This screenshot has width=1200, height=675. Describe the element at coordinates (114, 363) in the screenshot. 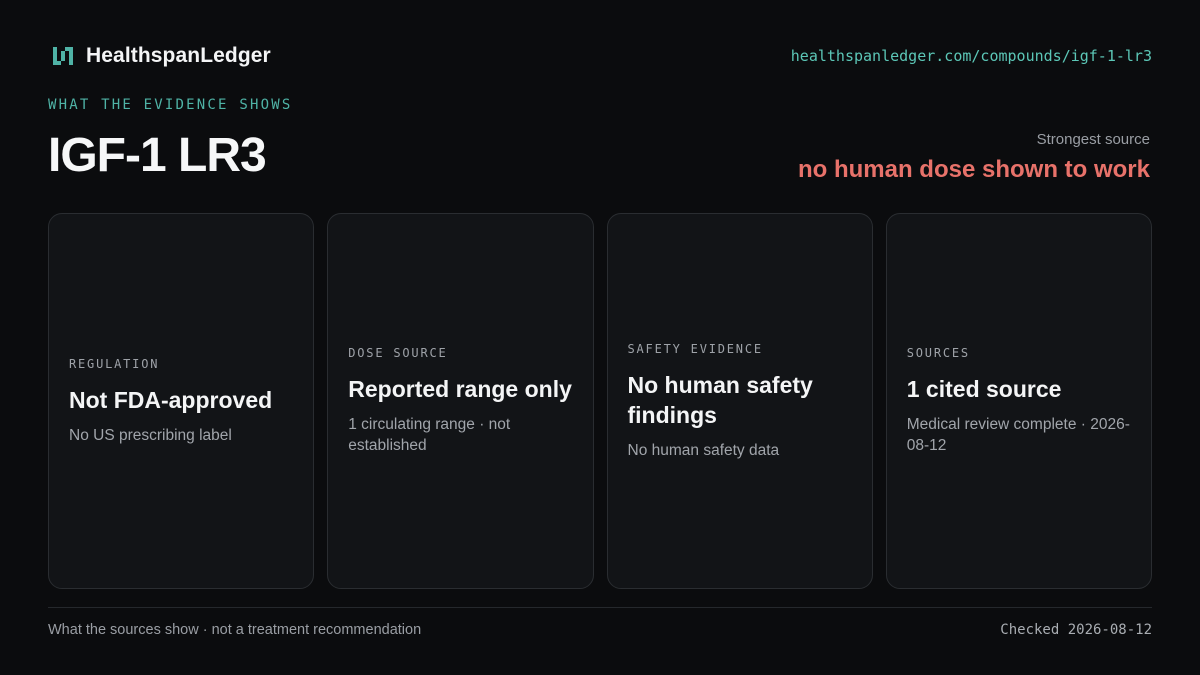

I see `card-label: REGULATION` at that location.